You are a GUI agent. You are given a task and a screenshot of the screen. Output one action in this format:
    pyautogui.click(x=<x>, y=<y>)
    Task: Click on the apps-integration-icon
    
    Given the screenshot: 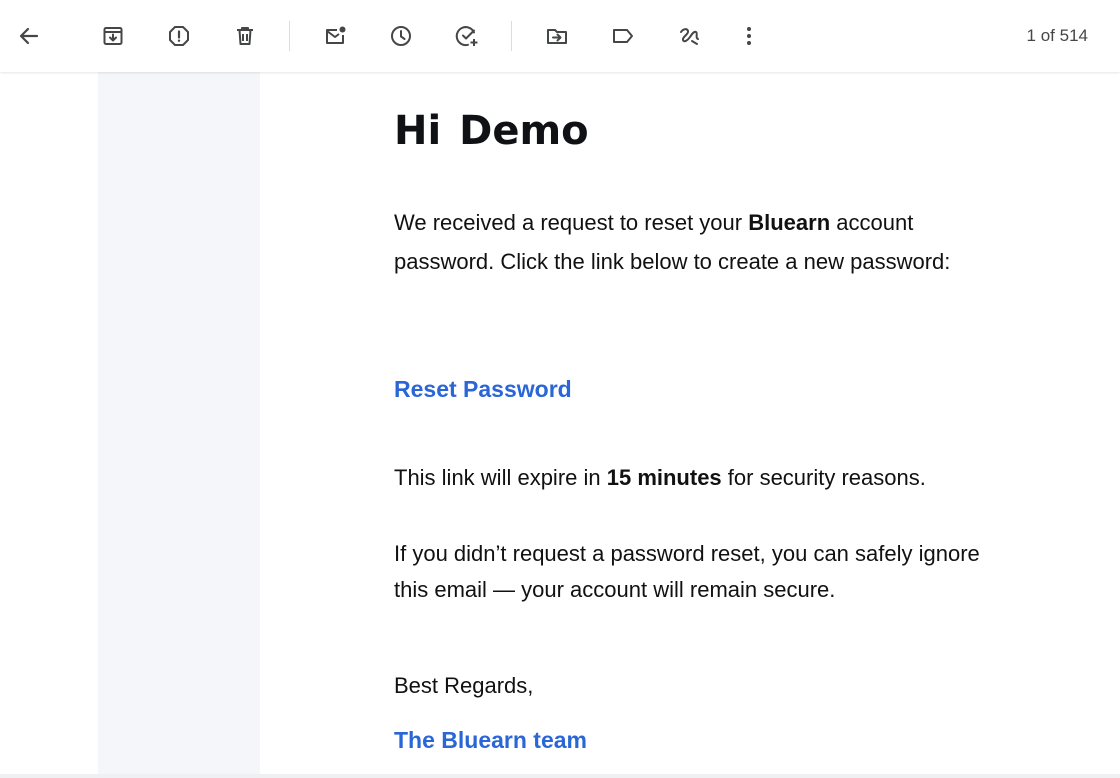 What is the action you would take?
    pyautogui.click(x=689, y=36)
    